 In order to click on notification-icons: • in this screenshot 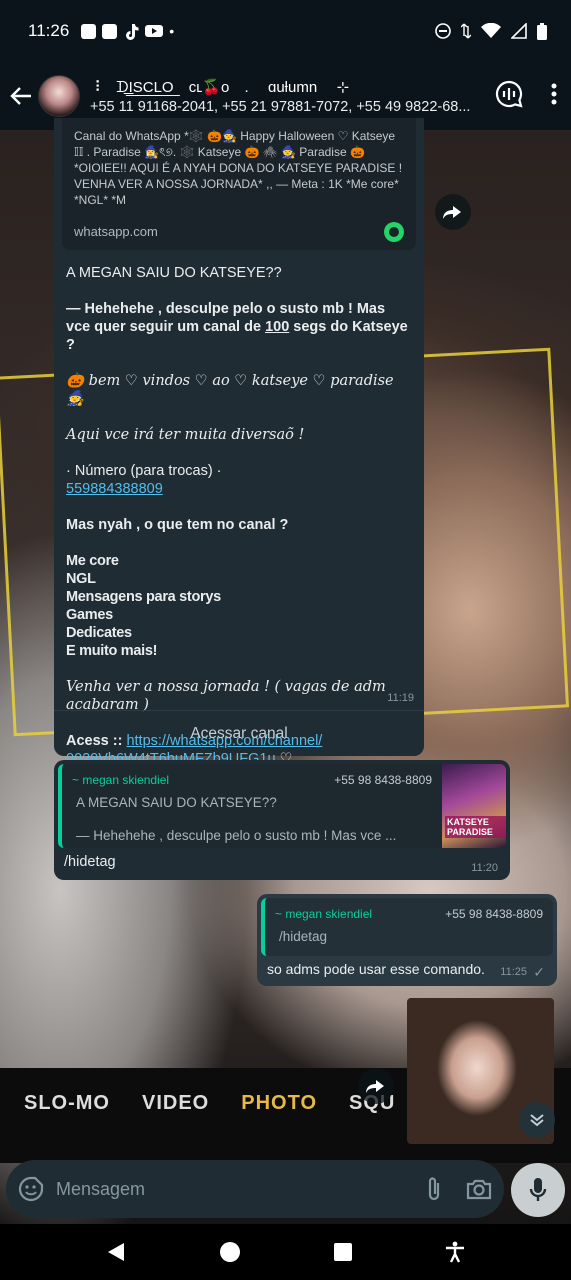, I will do `click(127, 31)`.